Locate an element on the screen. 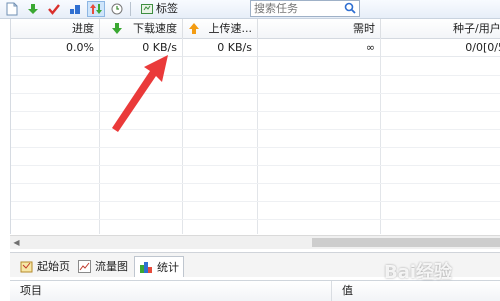 The width and height of the screenshot is (500, 301). col-header-progress: 进度 is located at coordinates (55, 28).